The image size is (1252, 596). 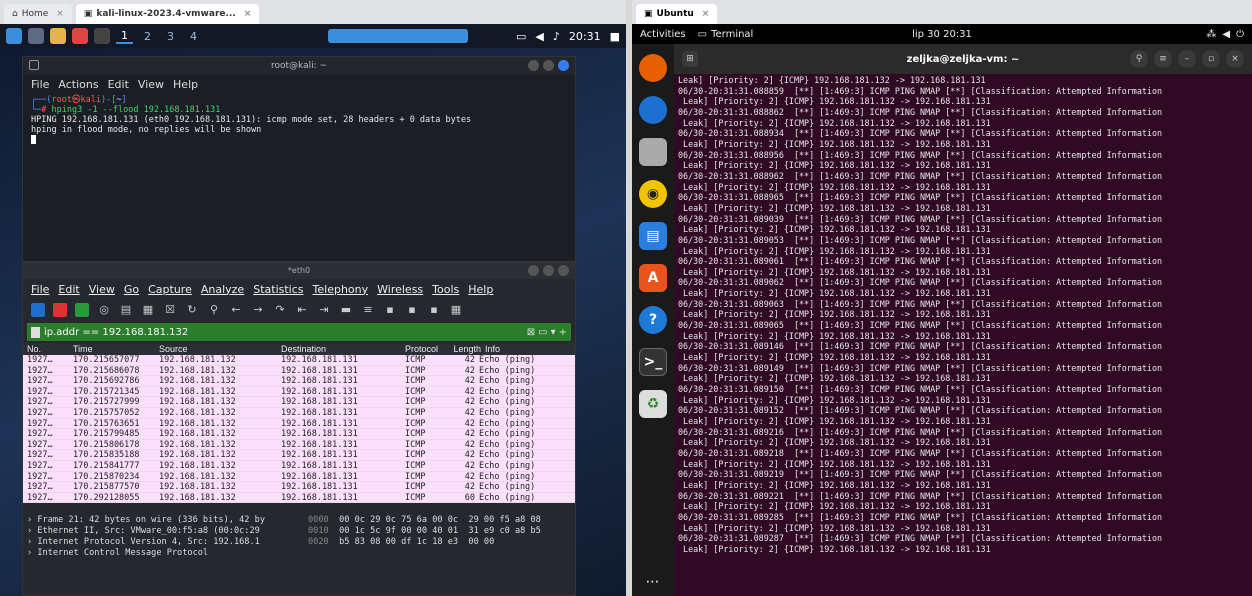 What do you see at coordinates (193, 36) in the screenshot?
I see `workspace-4: 4` at bounding box center [193, 36].